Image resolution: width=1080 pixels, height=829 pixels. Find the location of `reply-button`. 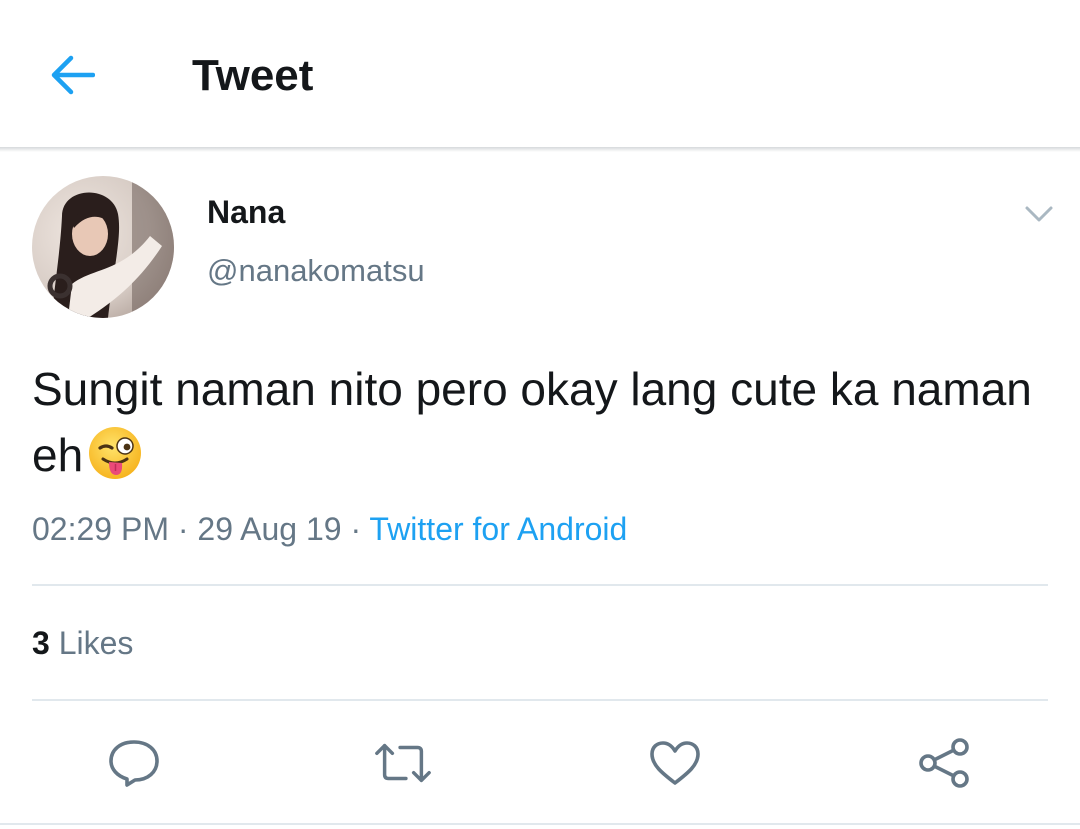

reply-button is located at coordinates (134, 763).